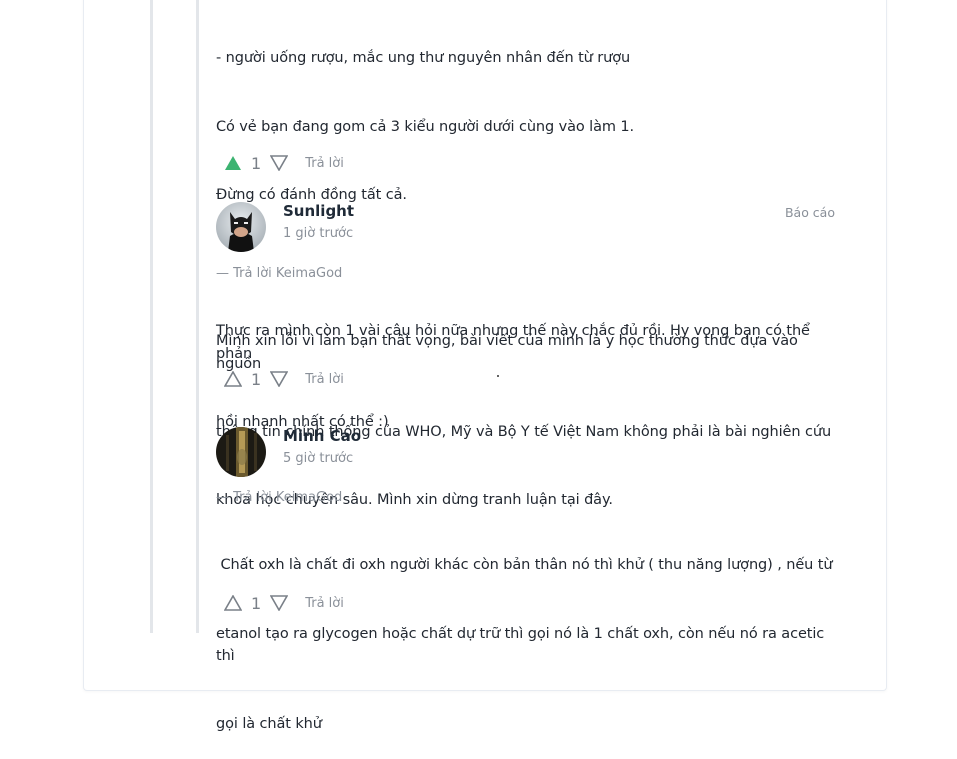  What do you see at coordinates (318, 233) in the screenshot?
I see `comment-timestamp: 1 giờ trước` at bounding box center [318, 233].